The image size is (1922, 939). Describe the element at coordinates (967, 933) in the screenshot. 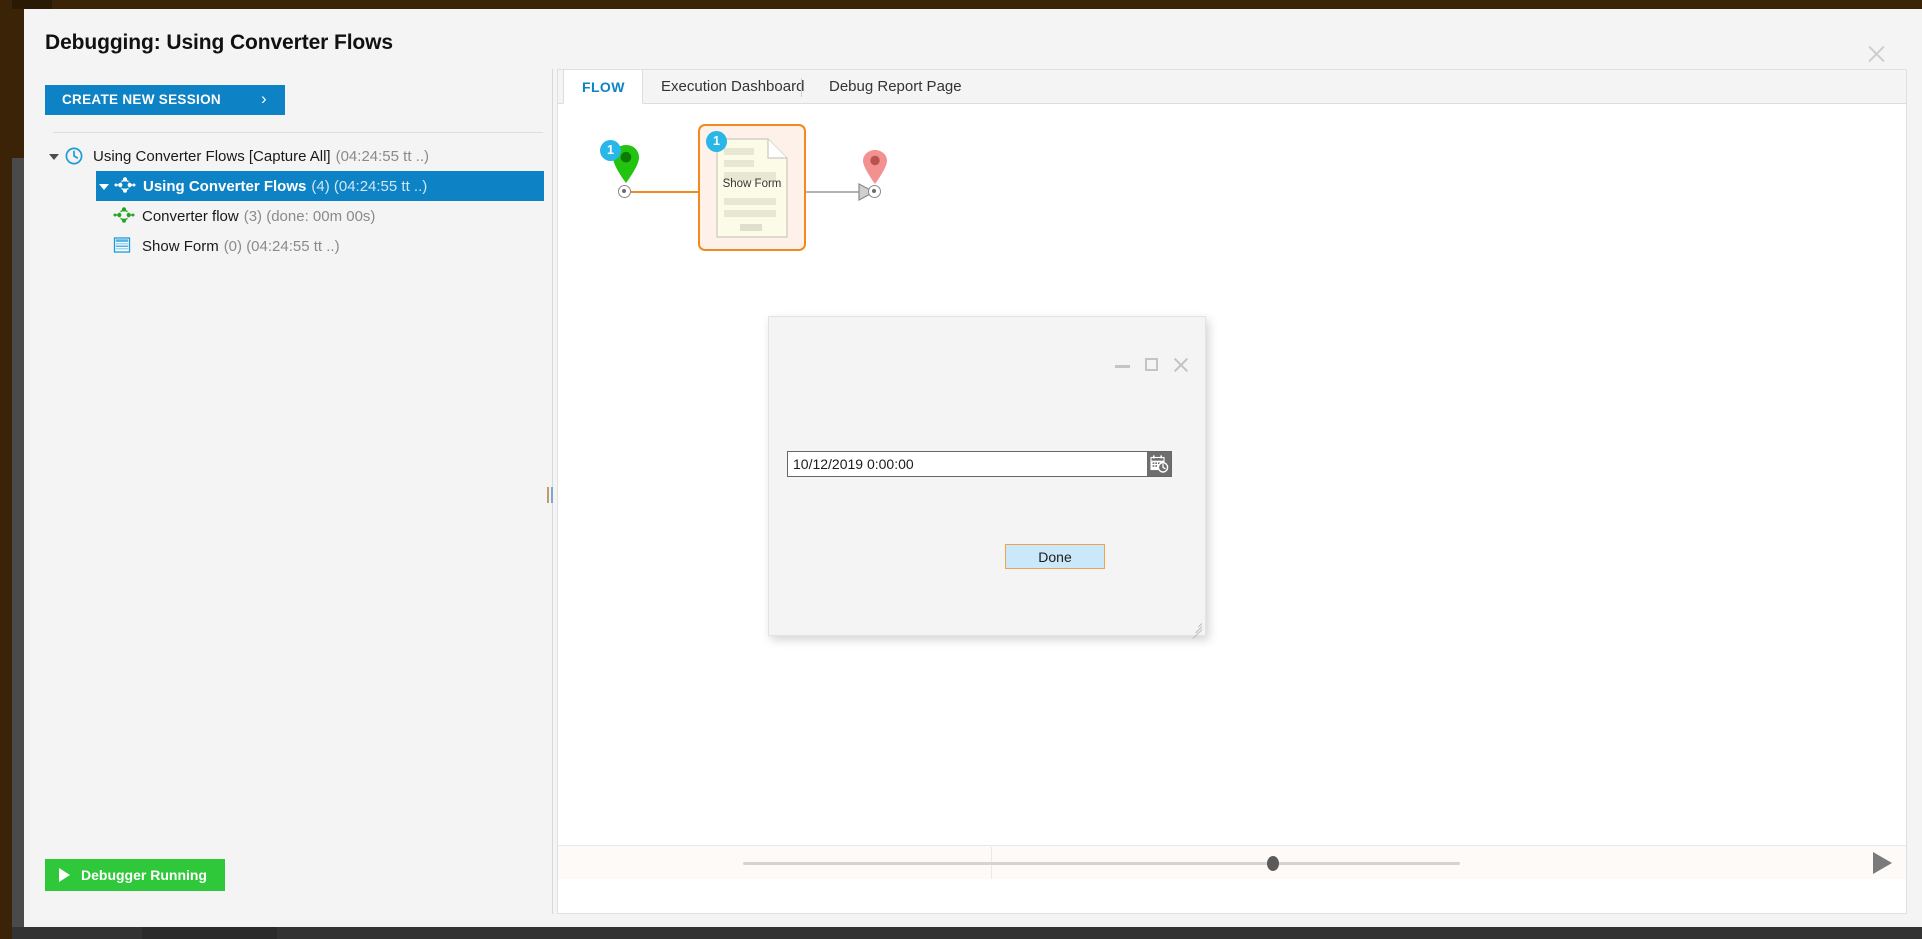

I see `frame-bottom-bar` at that location.